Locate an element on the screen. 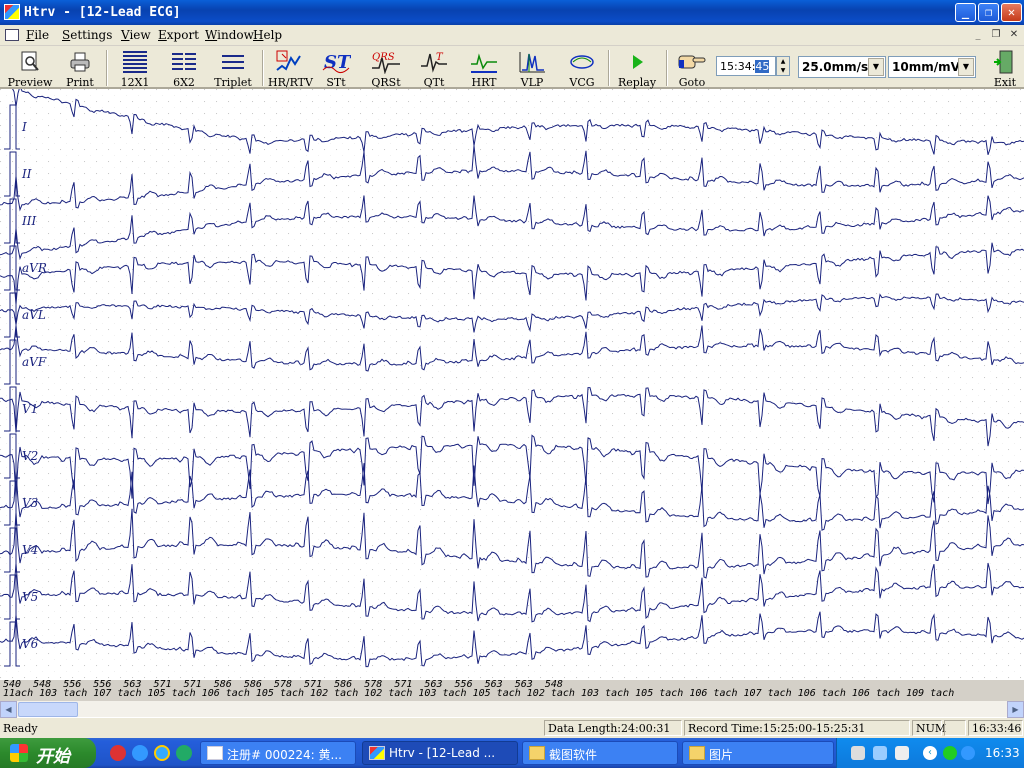 This screenshot has height=768, width=1024. task-pictures-label: 图片 is located at coordinates (721, 755).